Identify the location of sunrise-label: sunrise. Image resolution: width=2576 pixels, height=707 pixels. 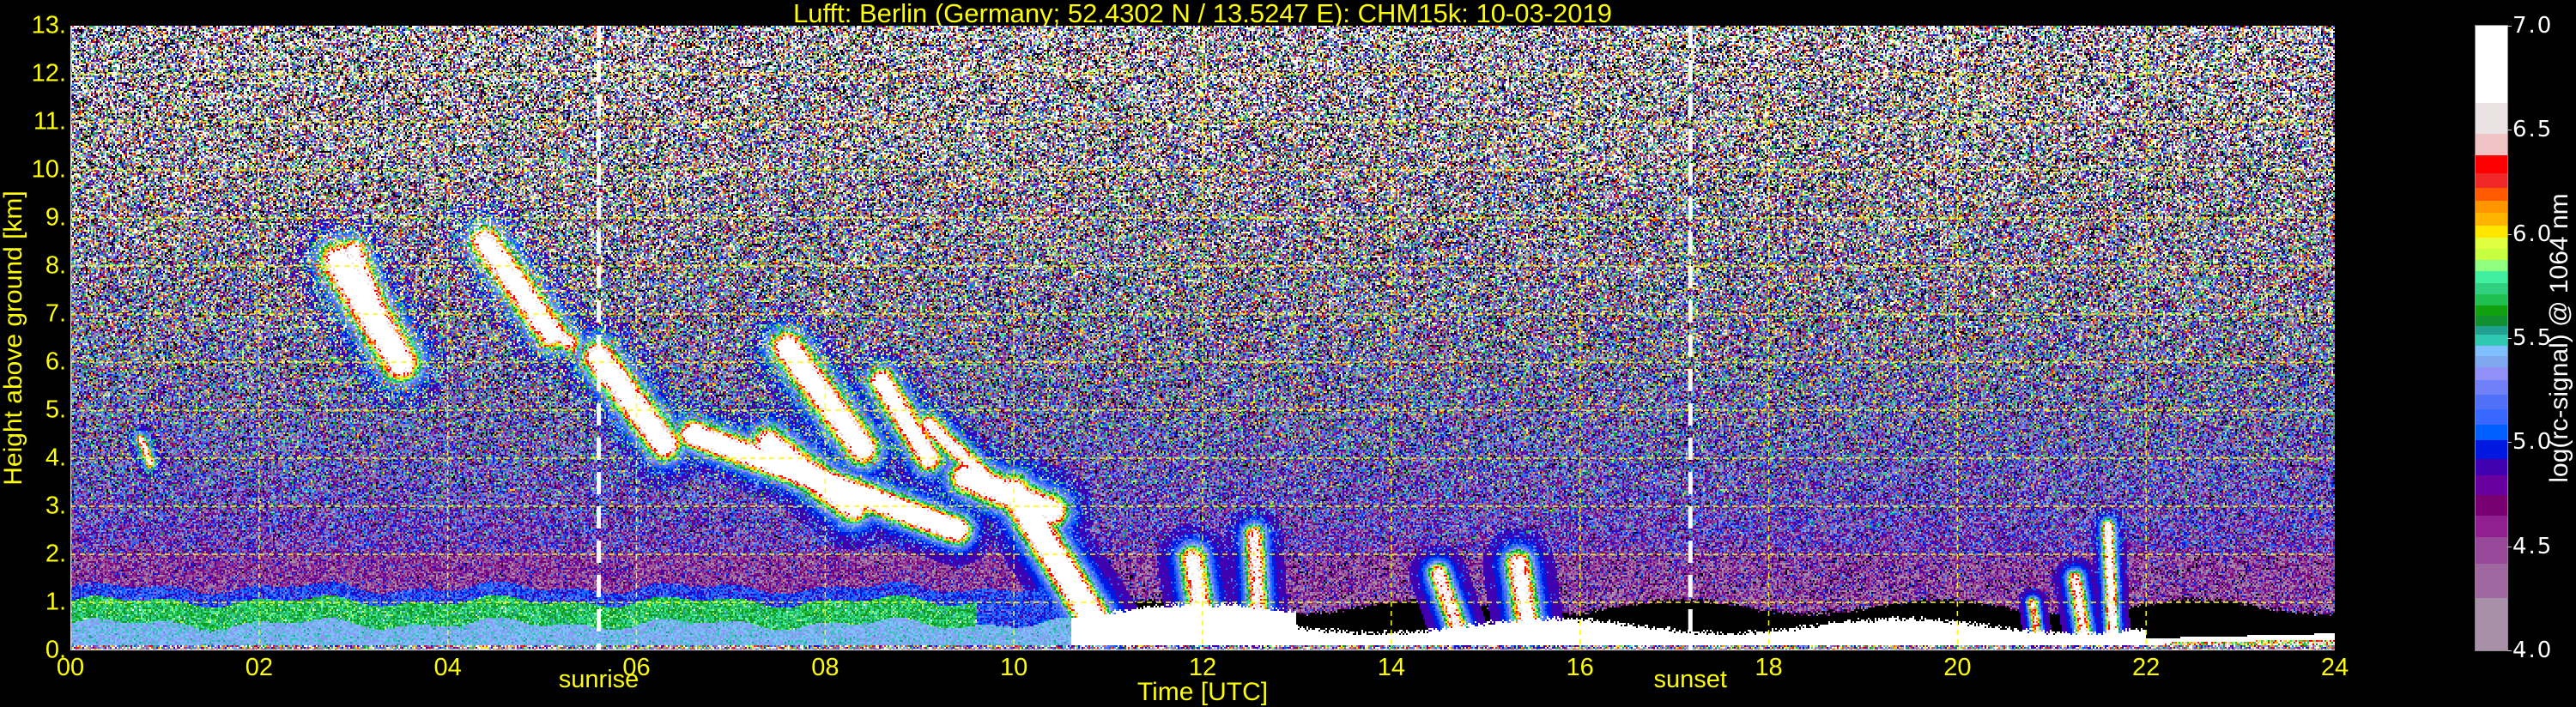
(598, 679).